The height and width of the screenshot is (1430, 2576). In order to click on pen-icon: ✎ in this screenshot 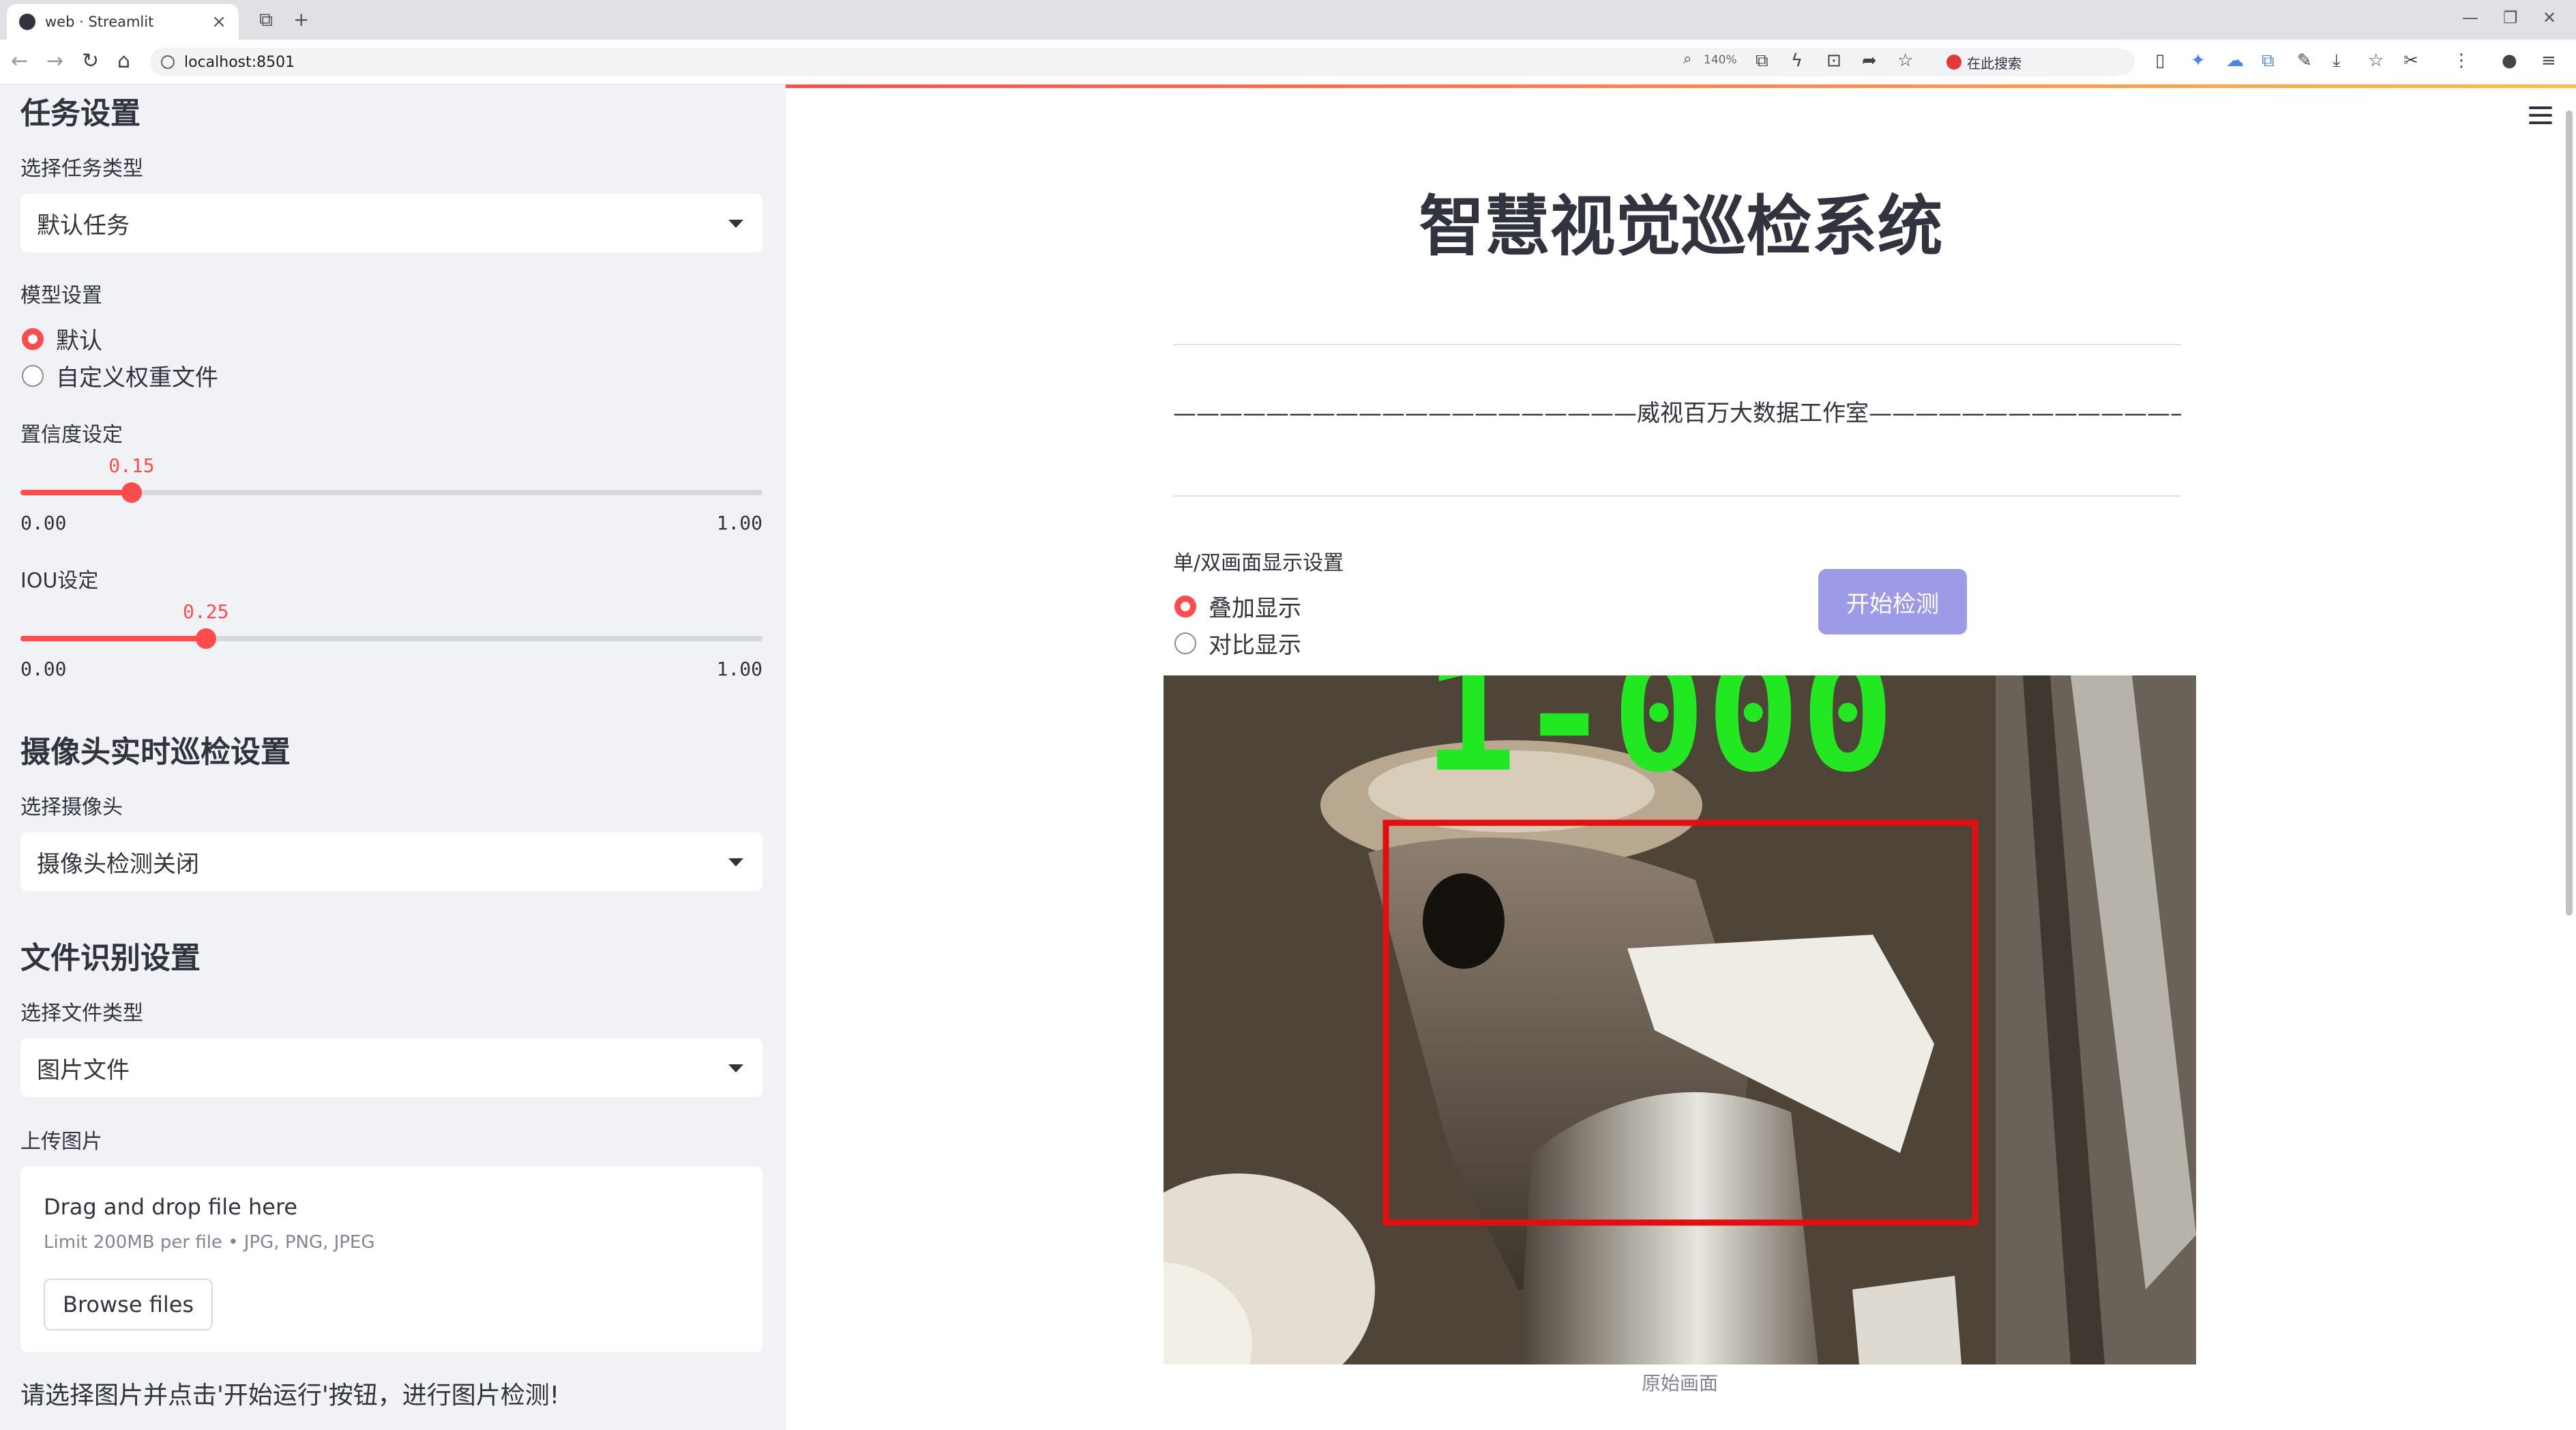, I will do `click(2304, 60)`.